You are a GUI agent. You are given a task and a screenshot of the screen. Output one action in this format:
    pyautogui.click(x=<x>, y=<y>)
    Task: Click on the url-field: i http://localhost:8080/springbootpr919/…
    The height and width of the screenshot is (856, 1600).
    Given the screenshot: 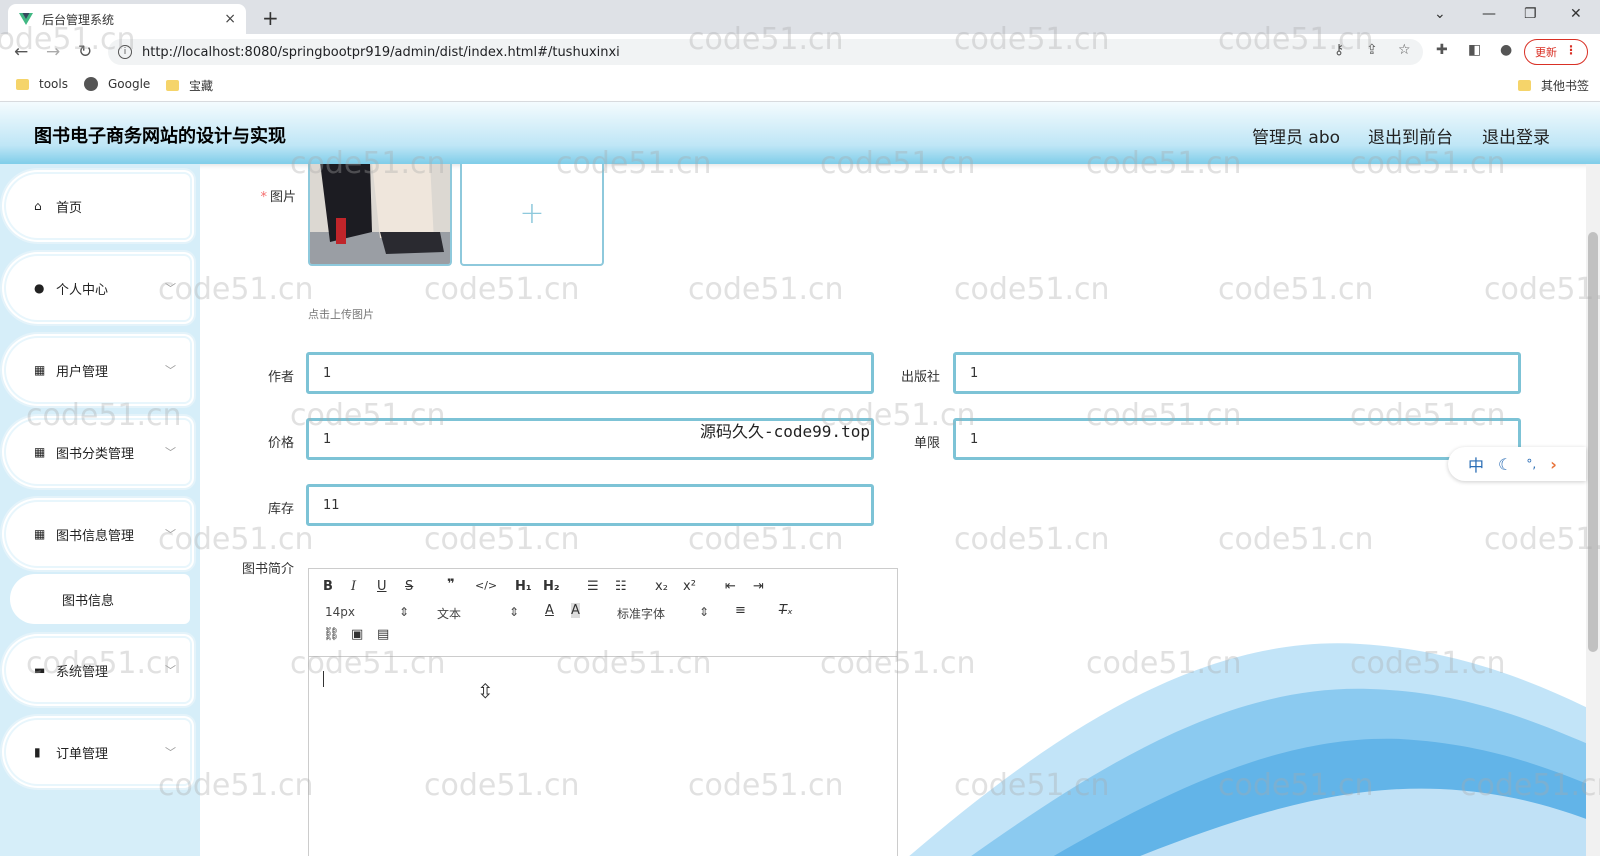 What is the action you would take?
    pyautogui.click(x=765, y=52)
    